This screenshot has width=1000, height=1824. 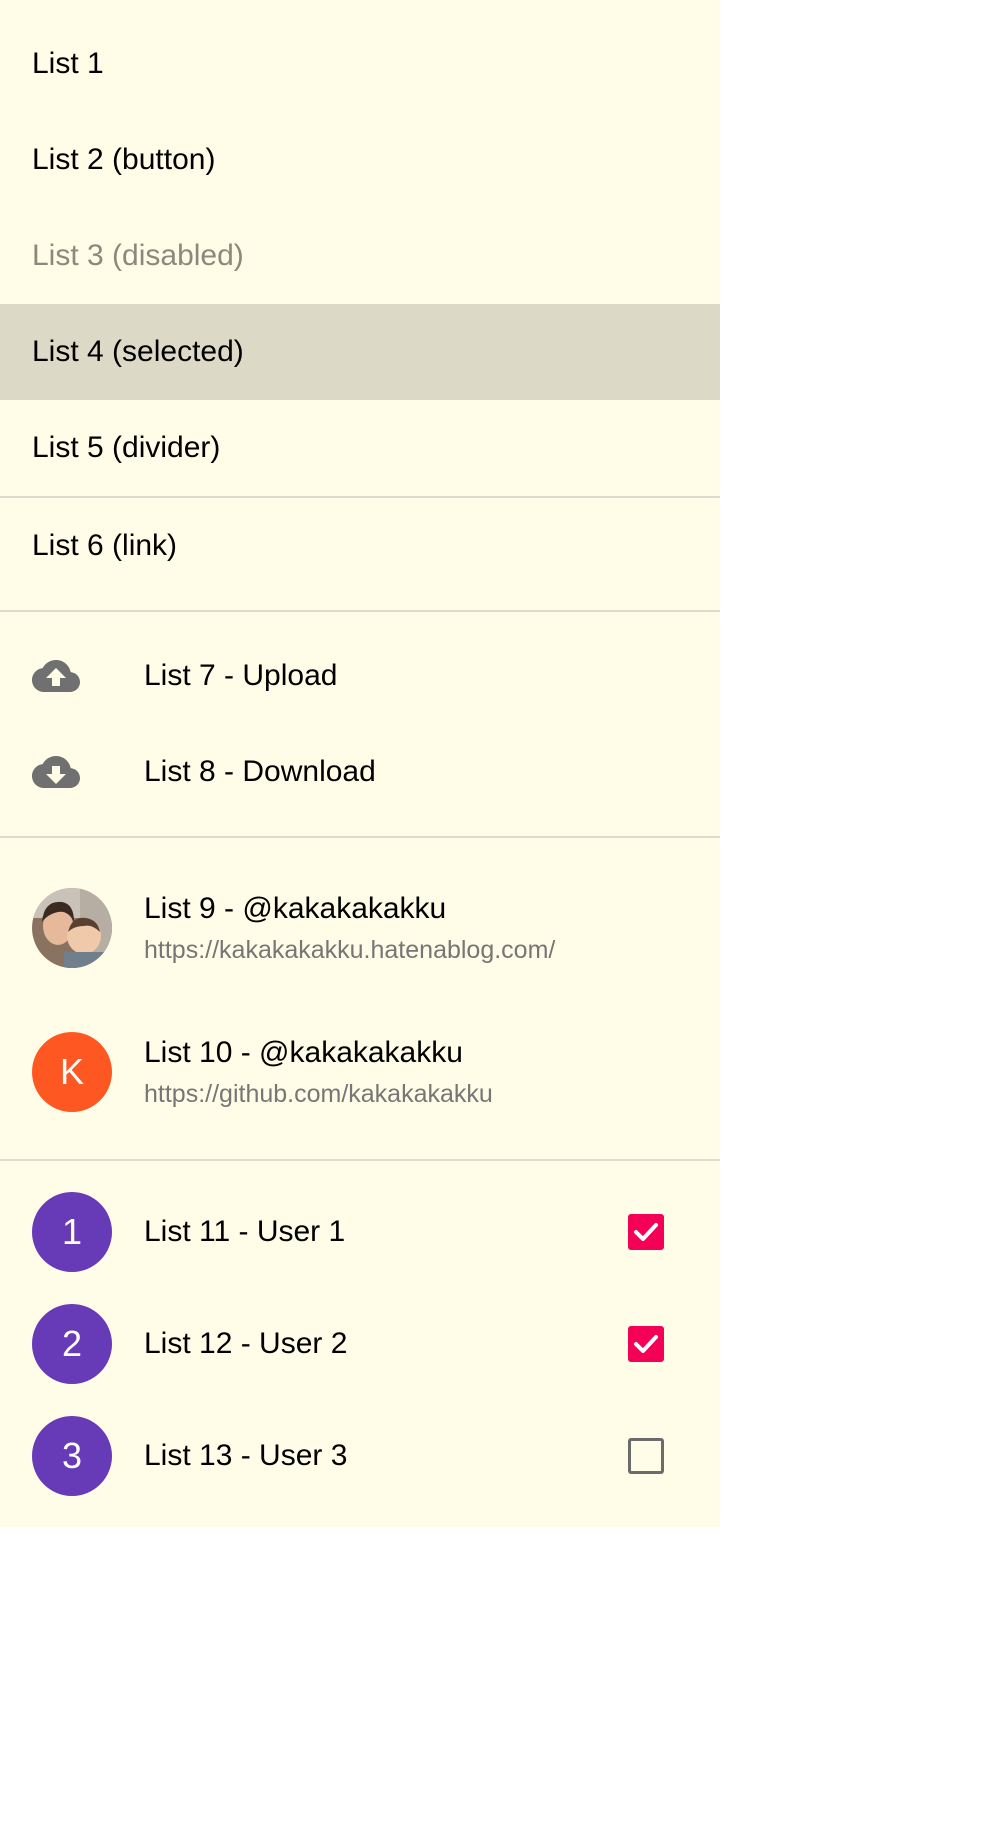 I want to click on cloud-upload-icon, so click(x=56, y=676).